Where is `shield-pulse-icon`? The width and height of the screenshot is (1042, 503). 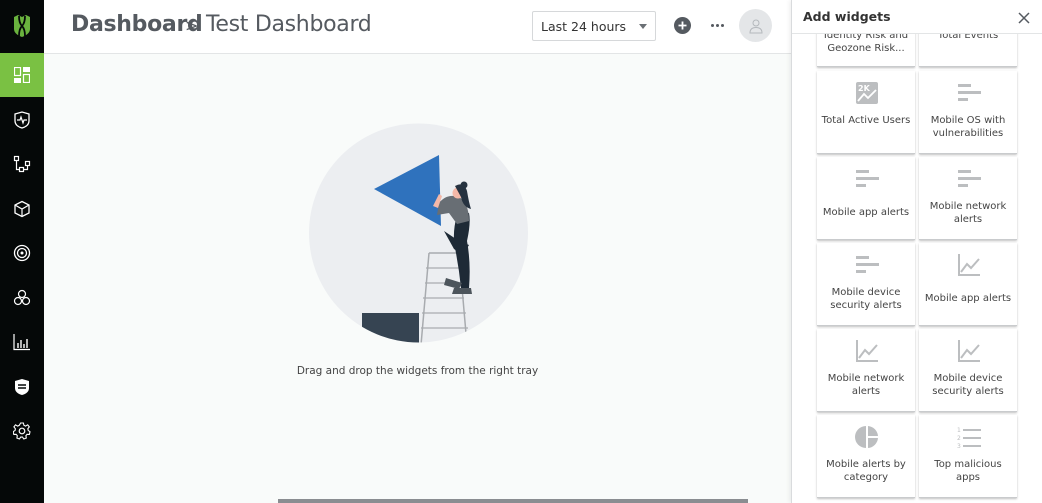
shield-pulse-icon is located at coordinates (22, 120).